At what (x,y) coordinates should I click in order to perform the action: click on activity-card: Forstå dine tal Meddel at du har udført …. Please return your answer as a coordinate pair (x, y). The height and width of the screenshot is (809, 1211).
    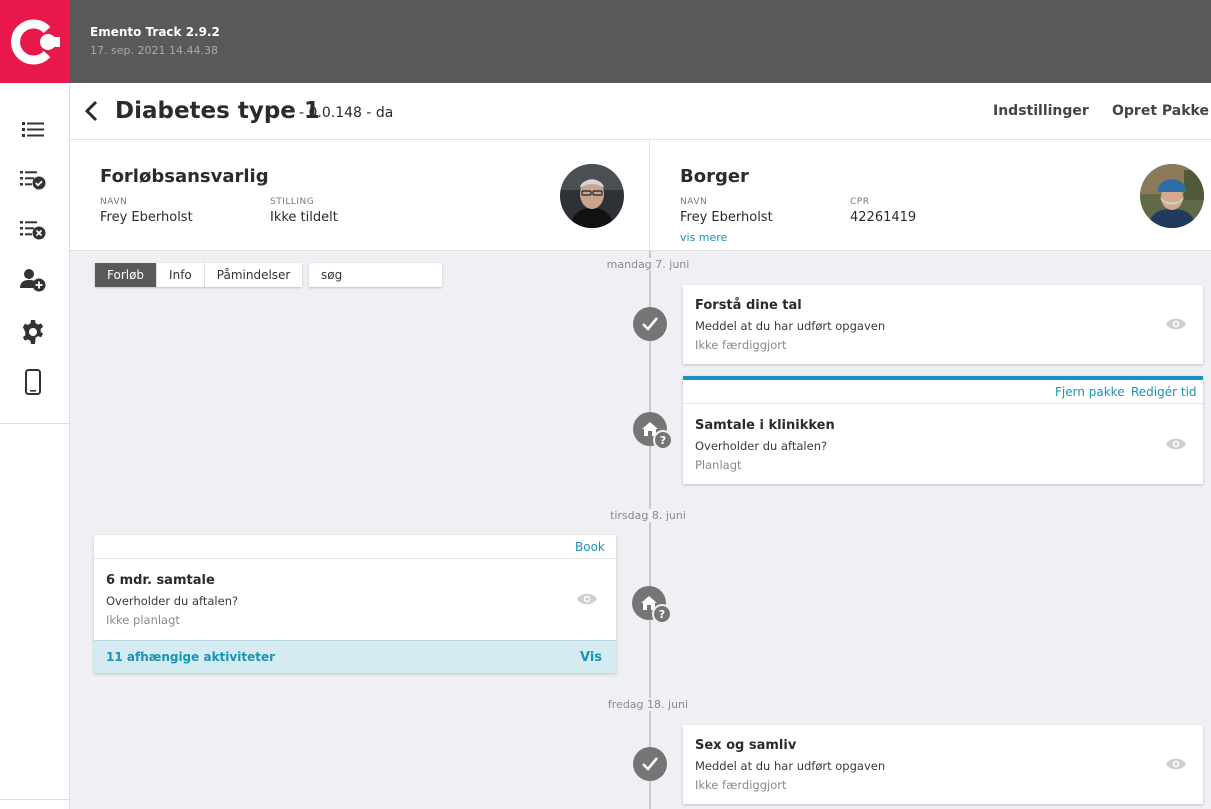
    Looking at the image, I should click on (943, 324).